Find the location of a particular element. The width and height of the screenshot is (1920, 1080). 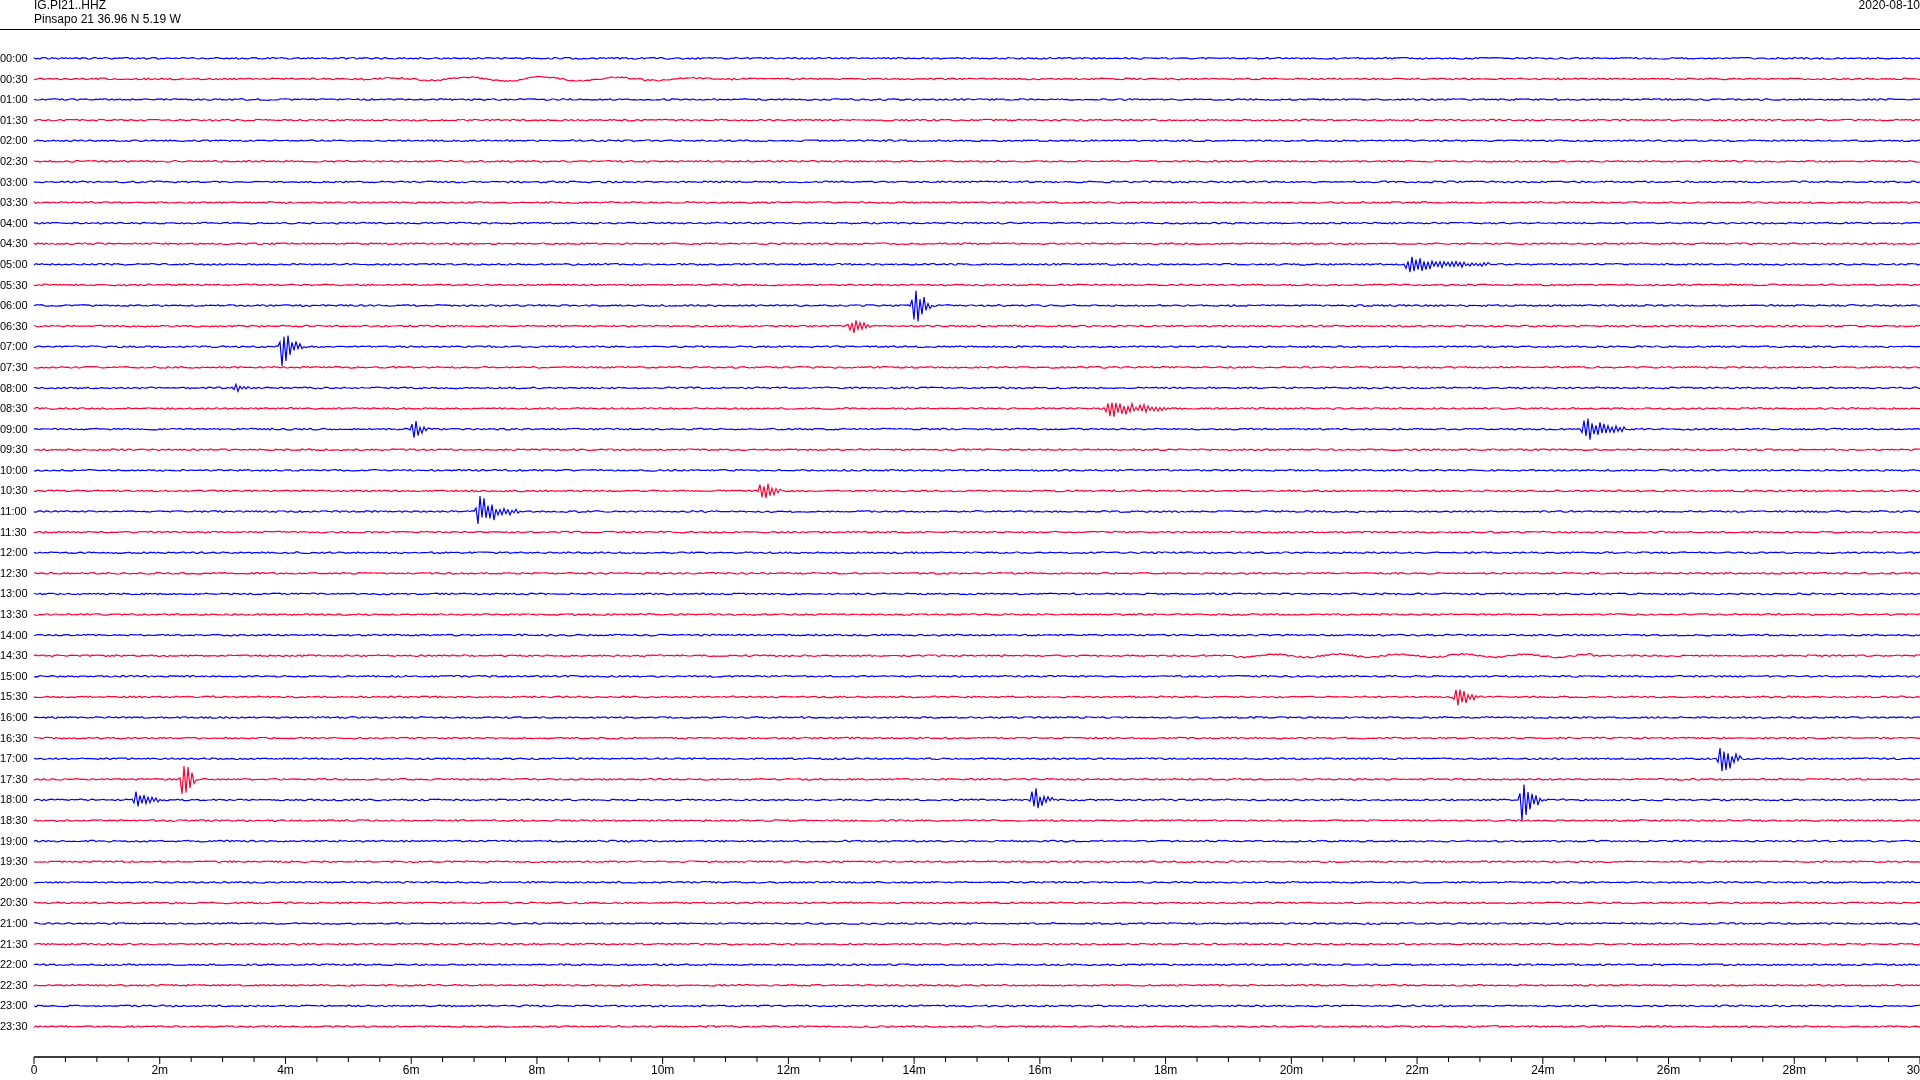

time-label: 12:30 is located at coordinates (14, 573).